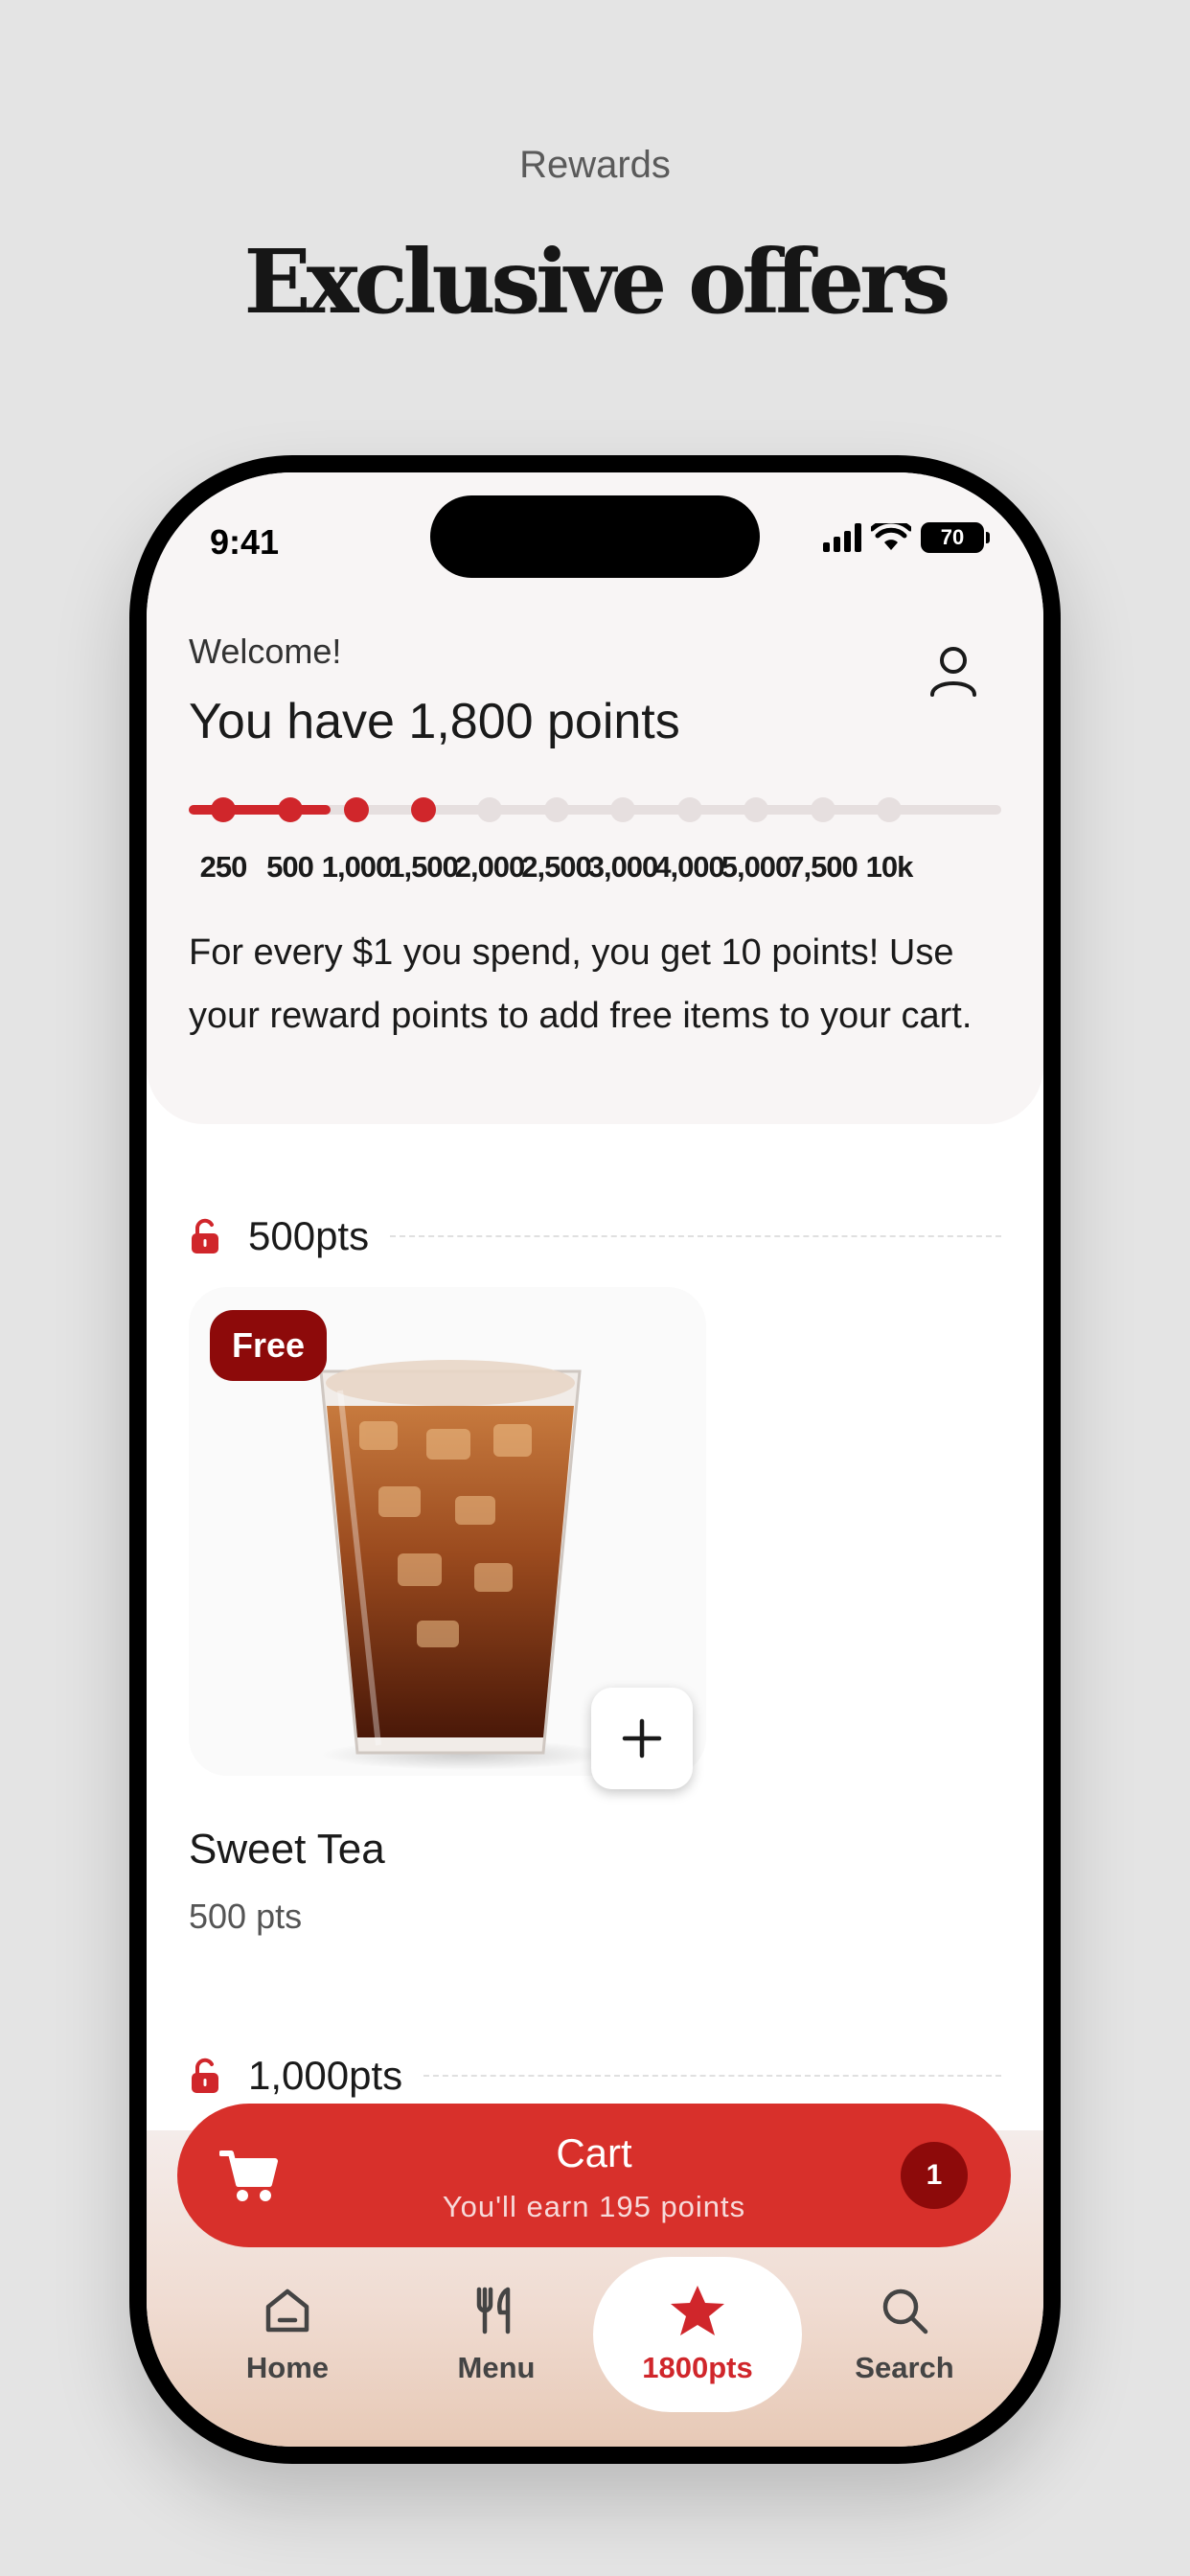 The width and height of the screenshot is (1190, 2576). Describe the element at coordinates (823, 867) in the screenshot. I see `milestone-label: 7,500` at that location.